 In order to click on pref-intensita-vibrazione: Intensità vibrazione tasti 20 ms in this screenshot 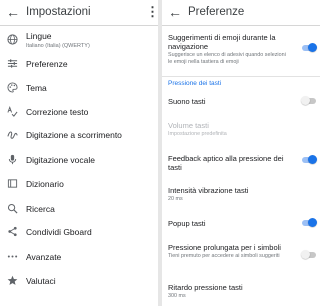, I will do `click(242, 194)`.